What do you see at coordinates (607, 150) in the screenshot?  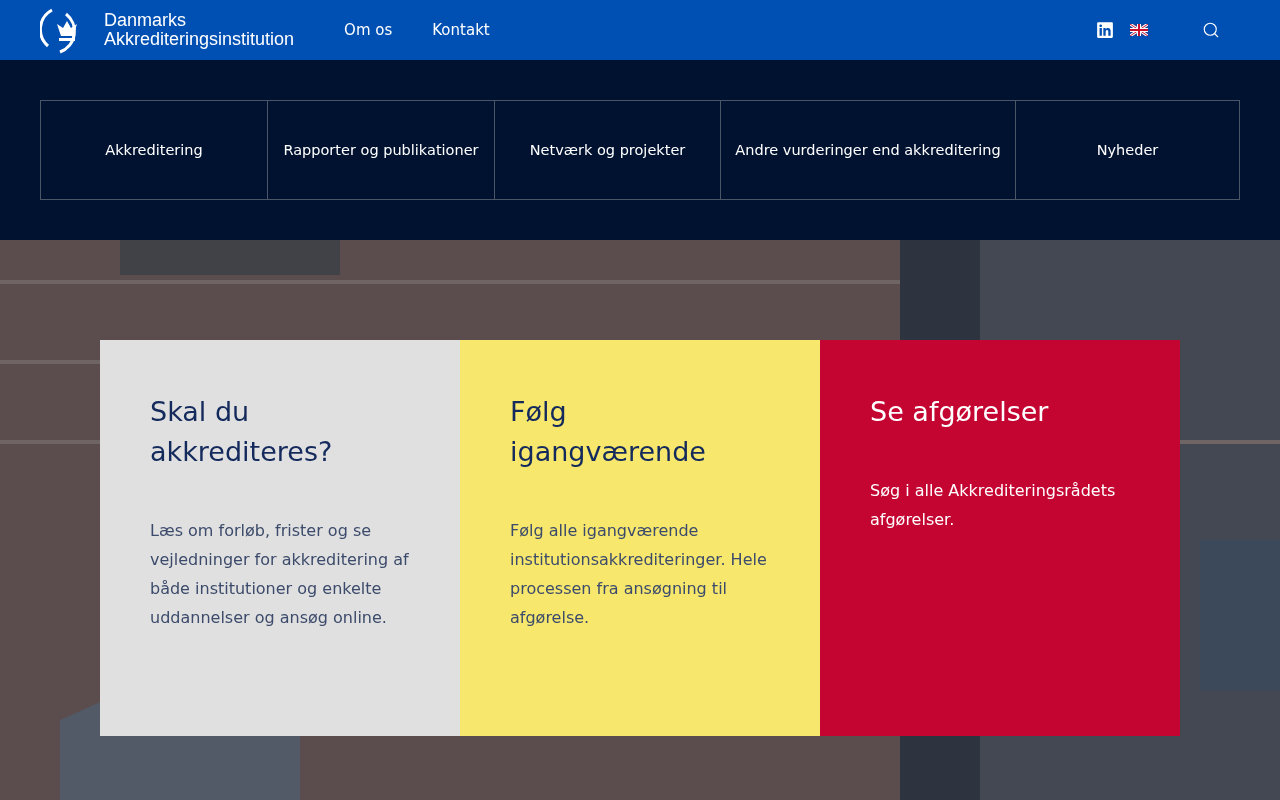 I see `menu-tile: Netværk og projekter` at bounding box center [607, 150].